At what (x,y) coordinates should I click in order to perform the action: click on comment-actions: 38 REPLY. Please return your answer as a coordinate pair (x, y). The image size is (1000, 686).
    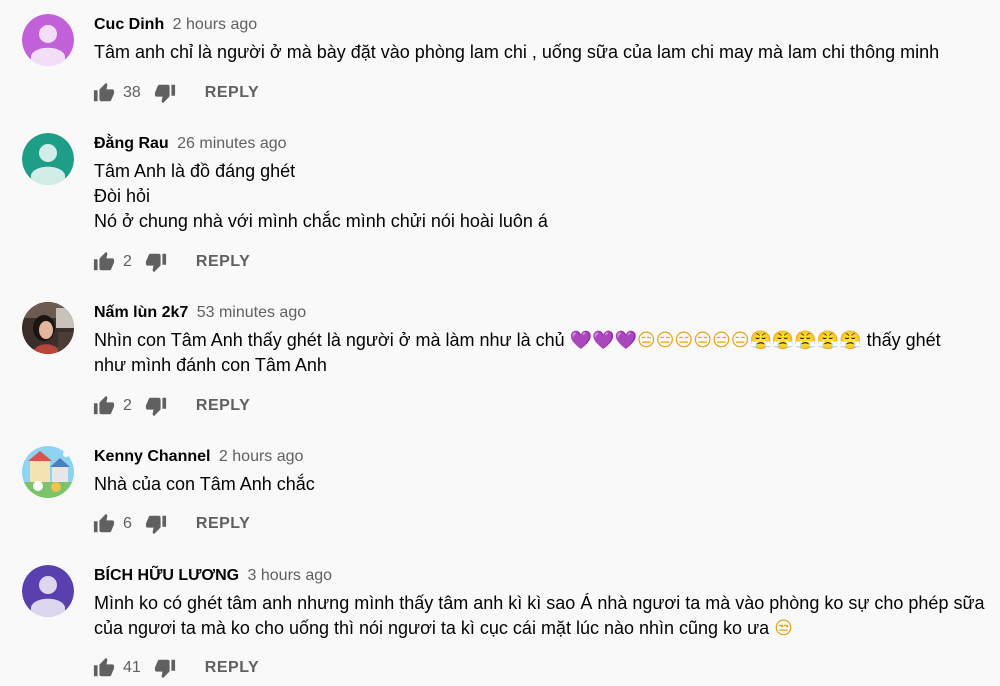
    Looking at the image, I should click on (175, 93).